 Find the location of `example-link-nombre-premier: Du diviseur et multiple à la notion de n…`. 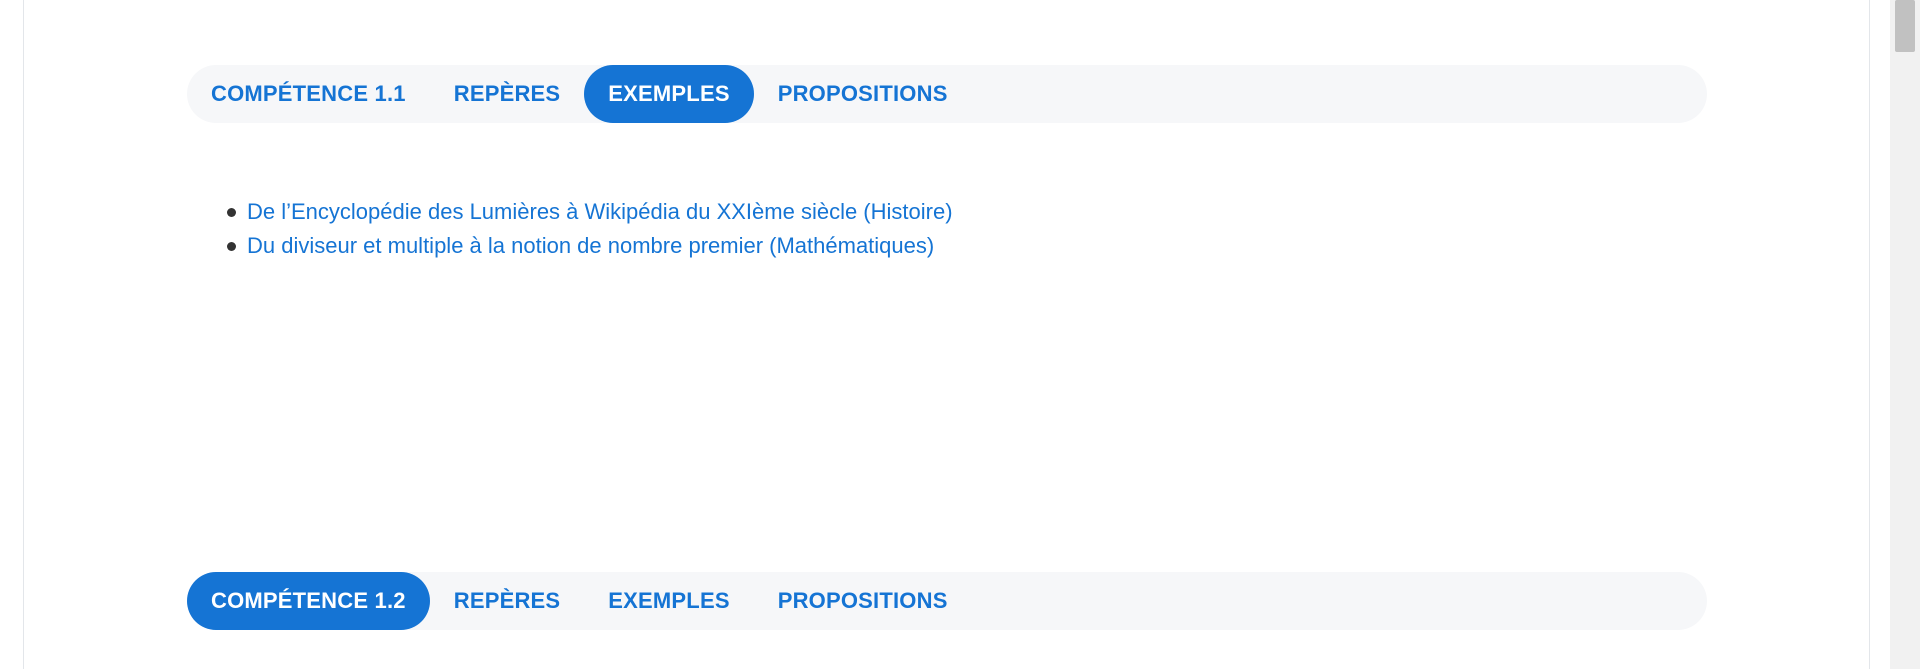

example-link-nombre-premier: Du diviseur et multiple à la notion de n… is located at coordinates (590, 245).